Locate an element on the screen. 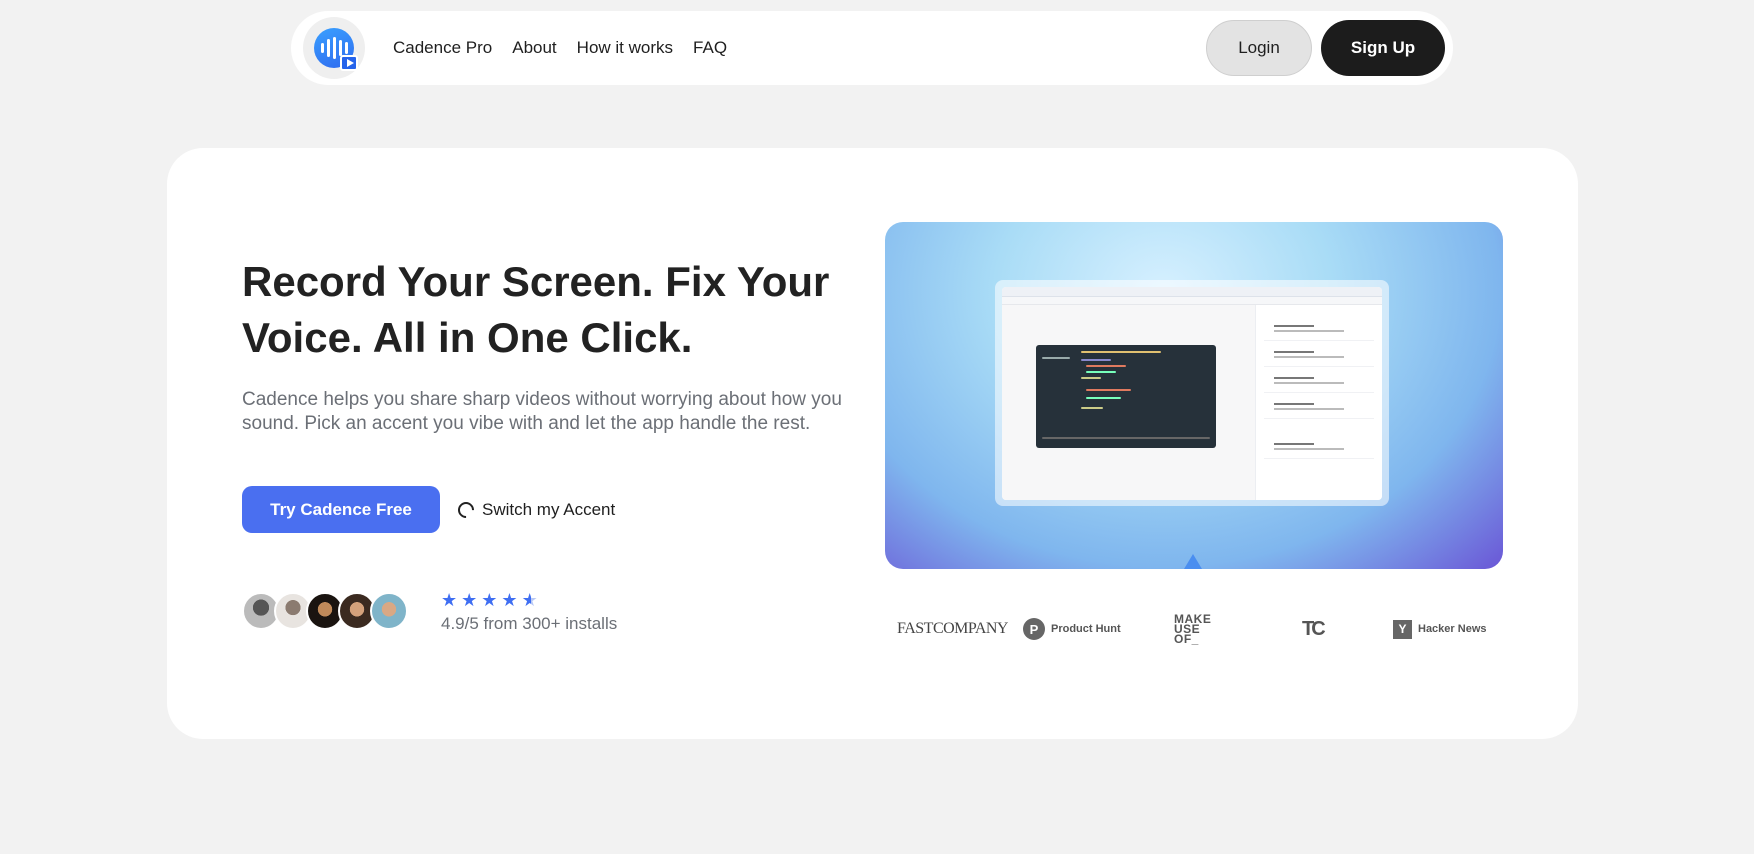 The width and height of the screenshot is (1754, 854). try-free-button: Try Cadence Free is located at coordinates (341, 509).